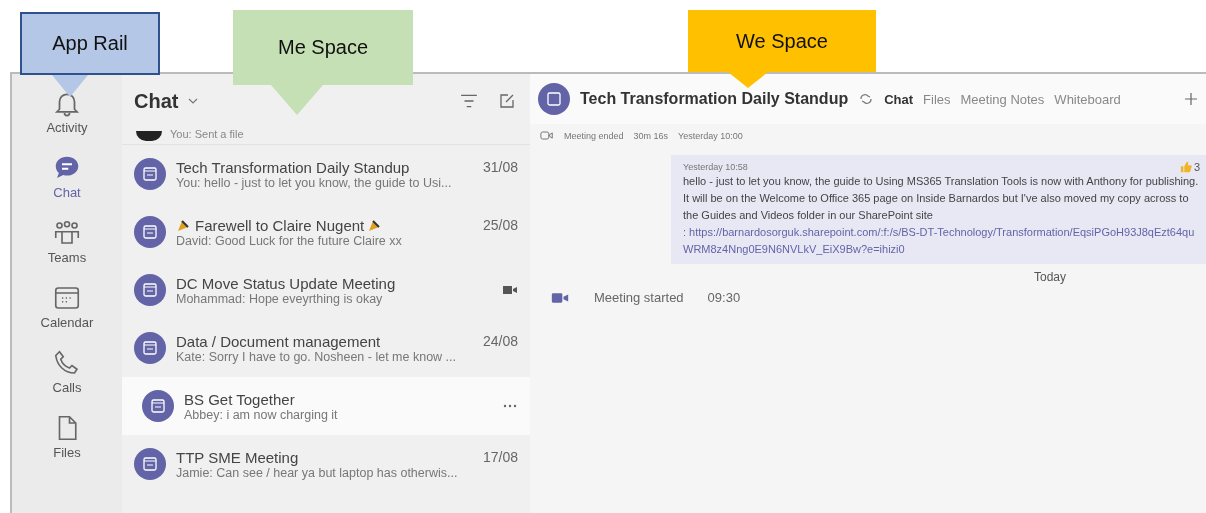  I want to click on meeting-time: Yesterday 10:00, so click(710, 135).